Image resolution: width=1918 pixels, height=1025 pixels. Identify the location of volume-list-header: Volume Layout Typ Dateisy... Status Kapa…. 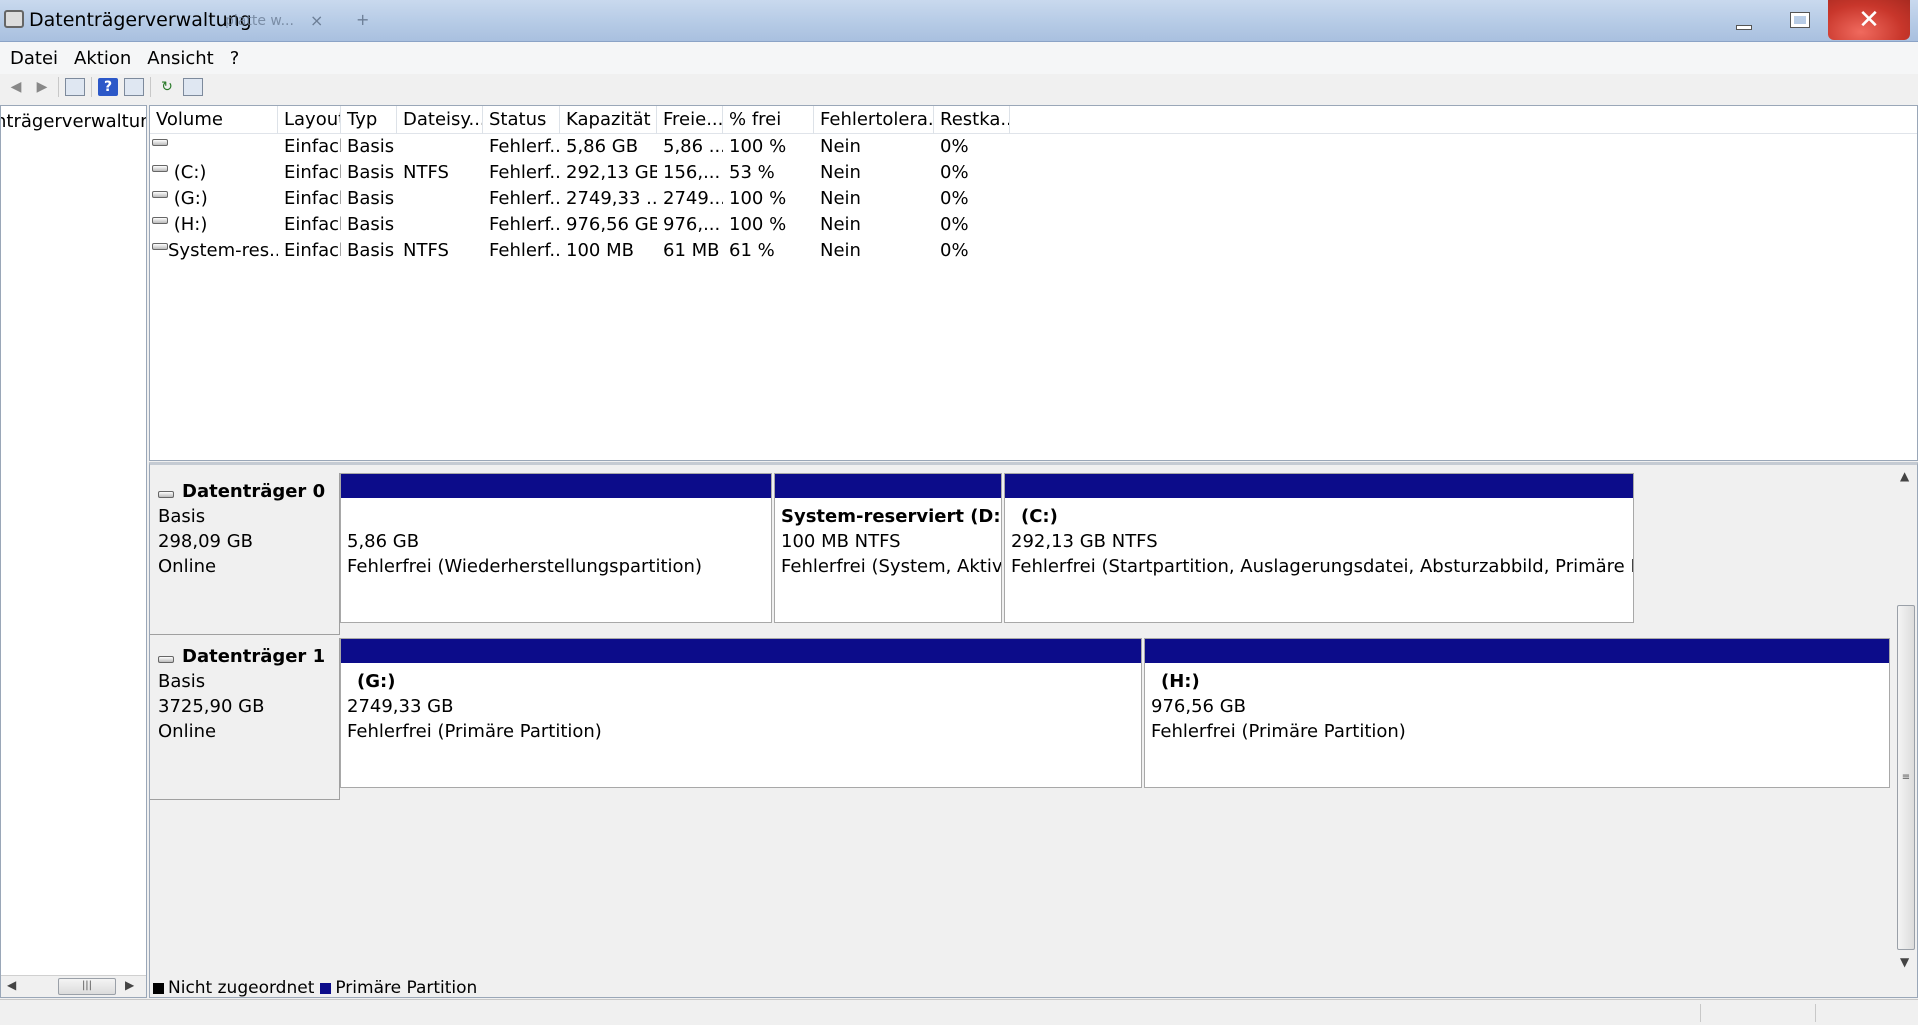
(1033, 120).